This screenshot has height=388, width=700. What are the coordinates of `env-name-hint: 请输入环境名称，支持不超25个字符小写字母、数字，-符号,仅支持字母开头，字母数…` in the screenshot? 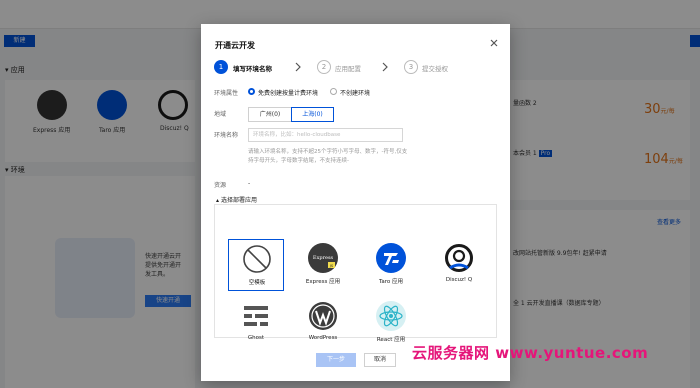 It's located at (328, 156).